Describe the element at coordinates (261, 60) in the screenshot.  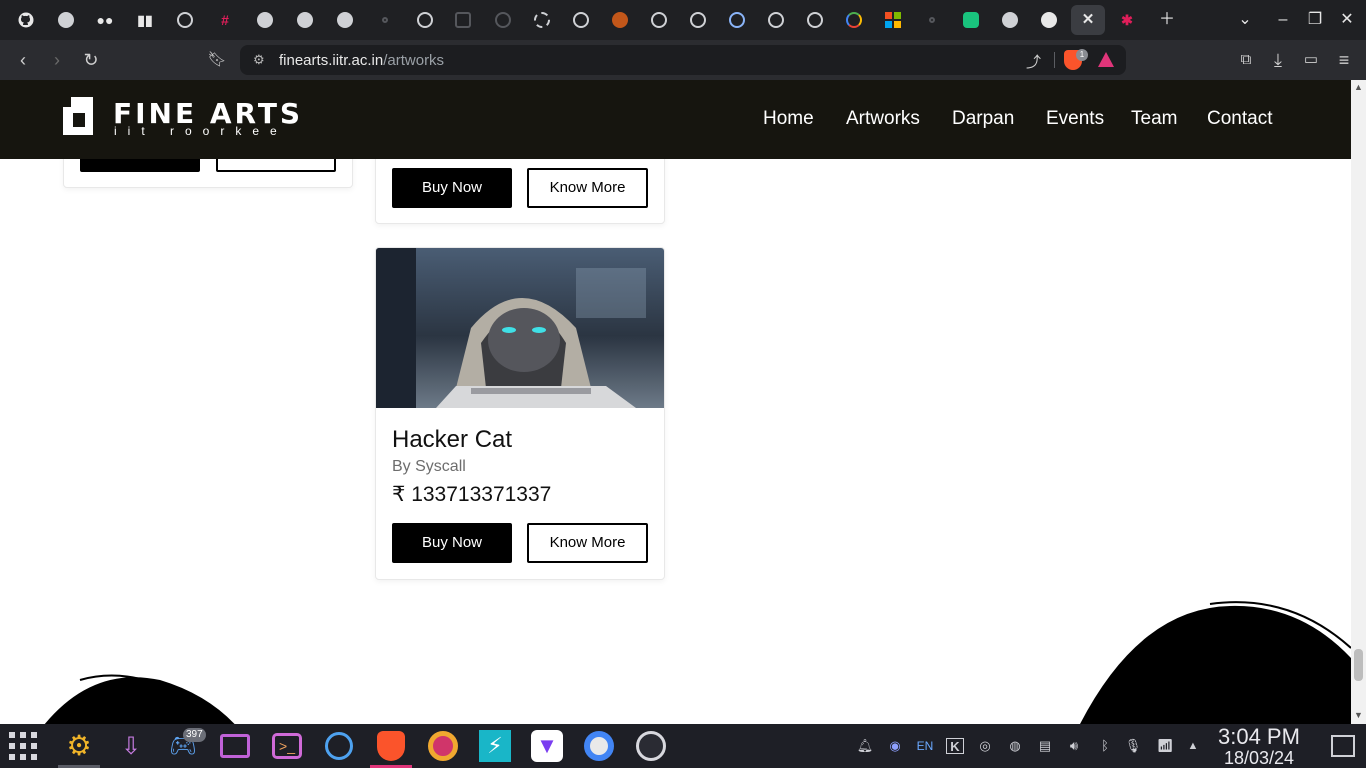
I see `site-info-icon: ⚙` at that location.